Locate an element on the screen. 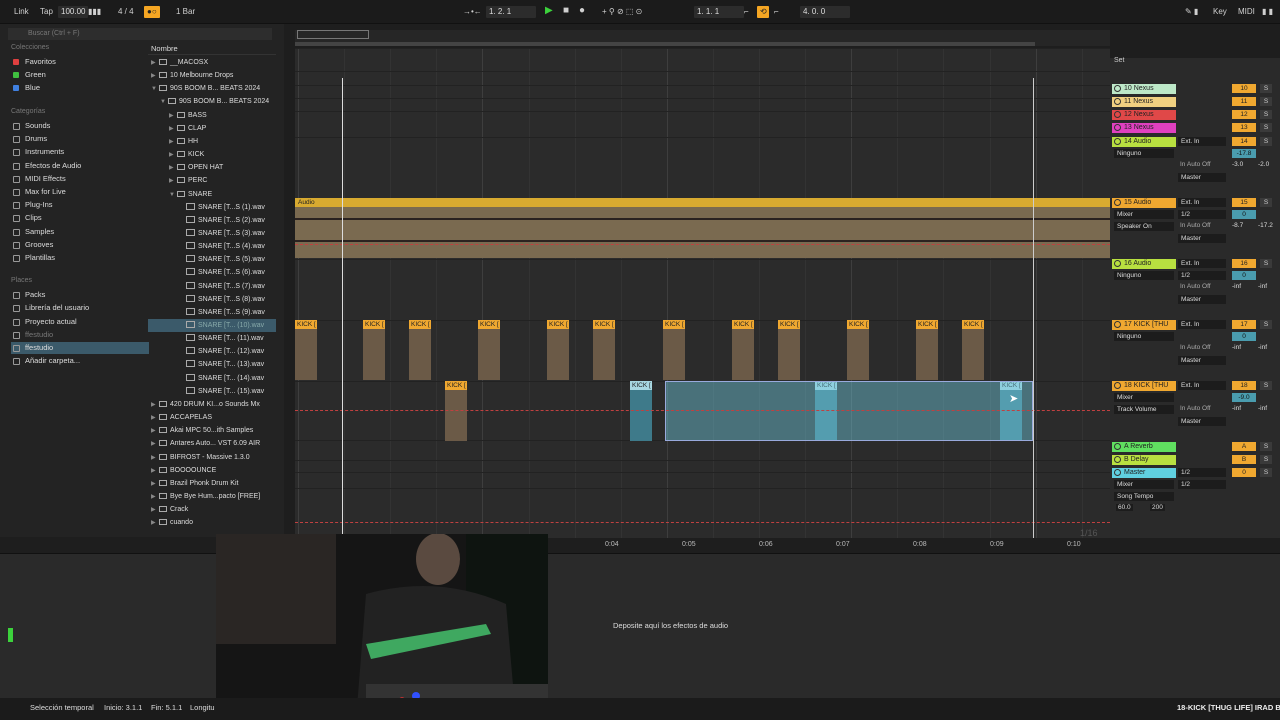 The height and width of the screenshot is (720, 1280). pan-right: -inf is located at coordinates (1262, 408).